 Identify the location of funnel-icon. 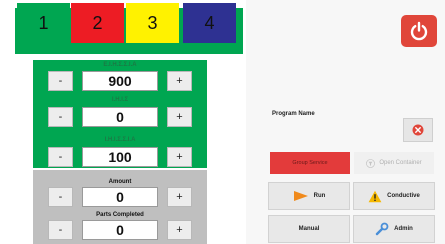
(371, 163).